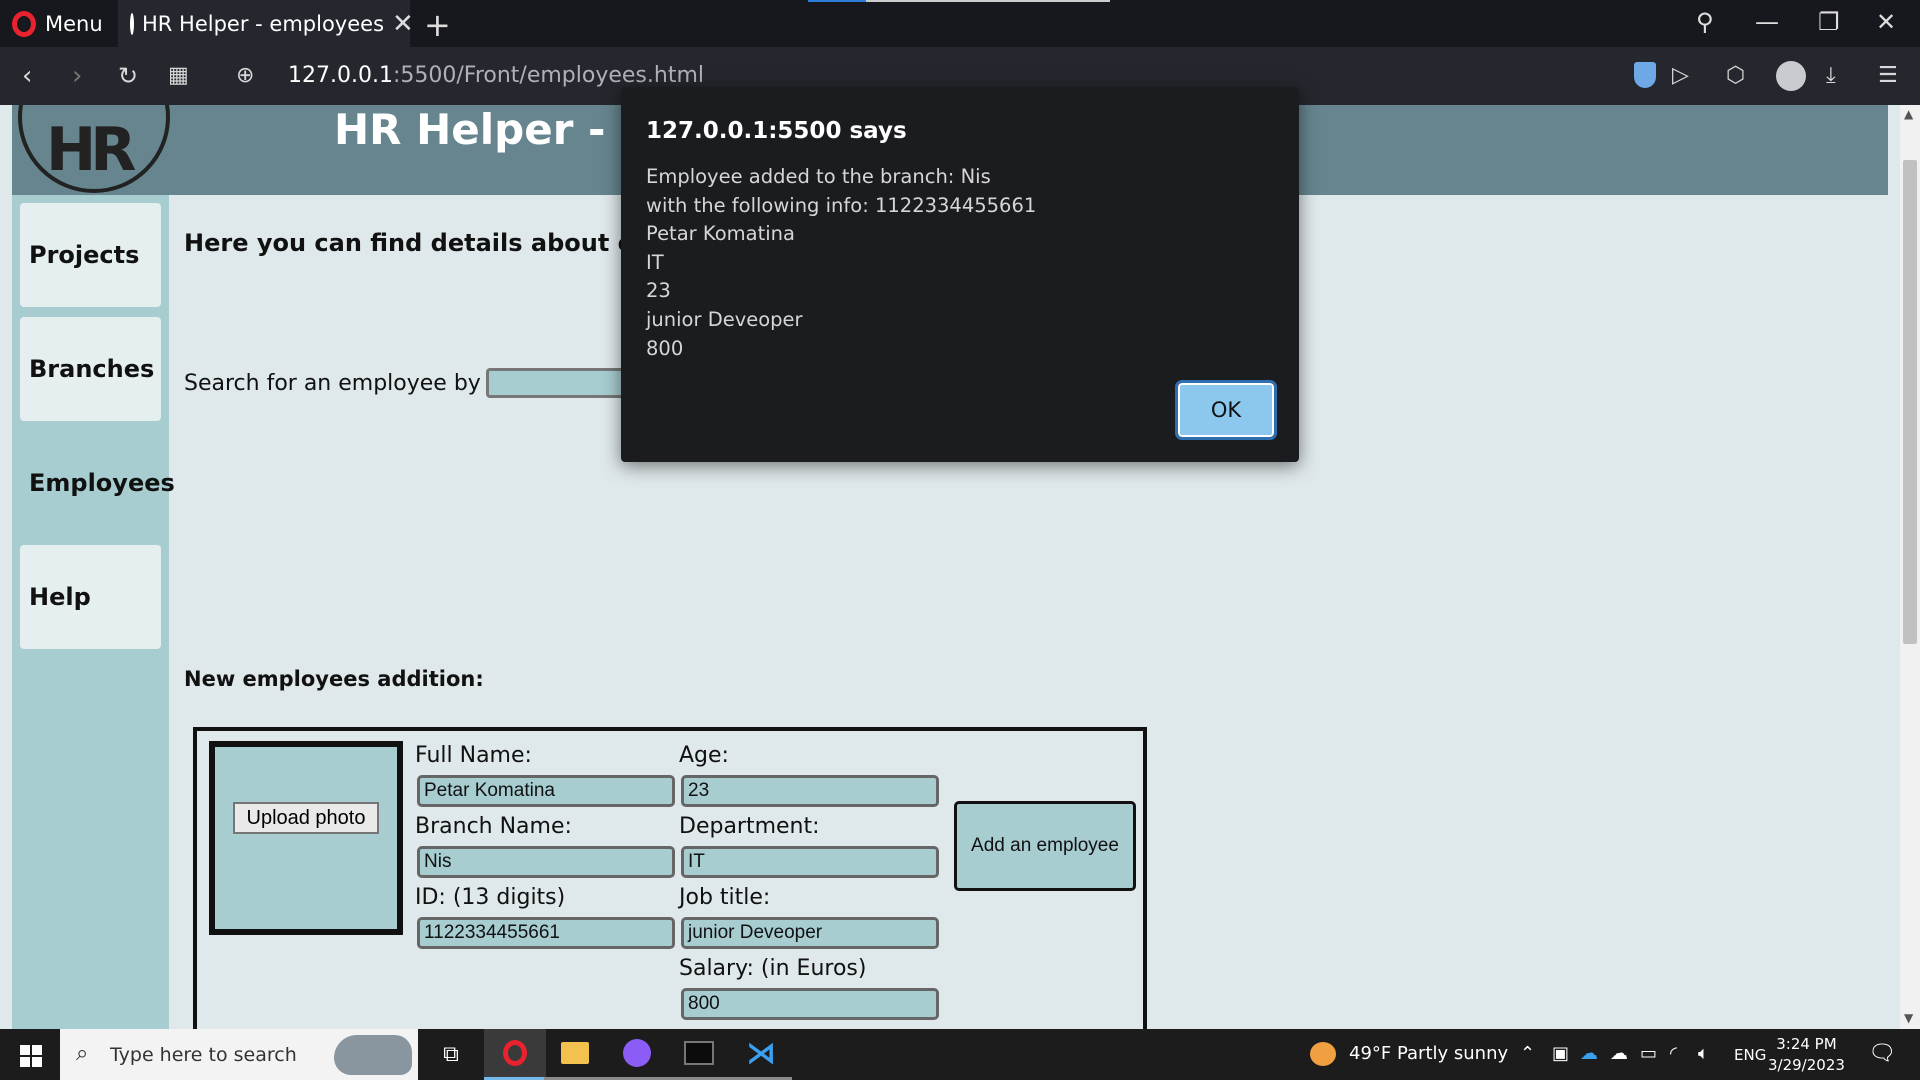 The width and height of the screenshot is (1920, 1080). Describe the element at coordinates (841, 205) in the screenshot. I see `dialog-line: with the following info: 1122334455661` at that location.